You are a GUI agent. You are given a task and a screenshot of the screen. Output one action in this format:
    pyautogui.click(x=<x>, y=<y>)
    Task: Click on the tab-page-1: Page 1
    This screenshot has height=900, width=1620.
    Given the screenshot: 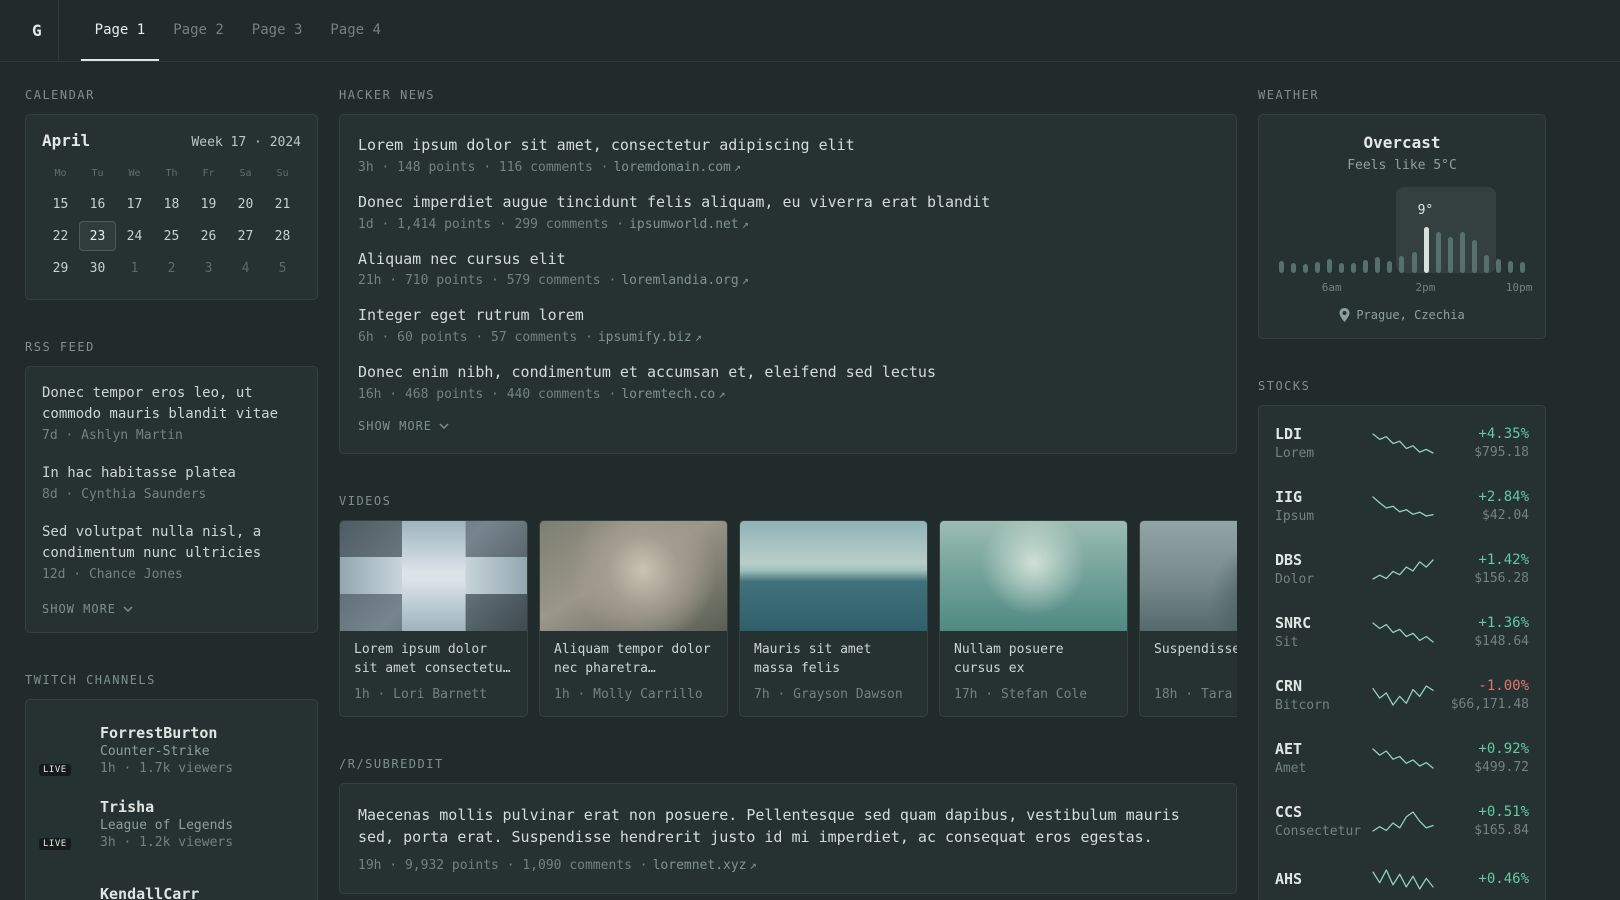 What is the action you would take?
    pyautogui.click(x=120, y=30)
    